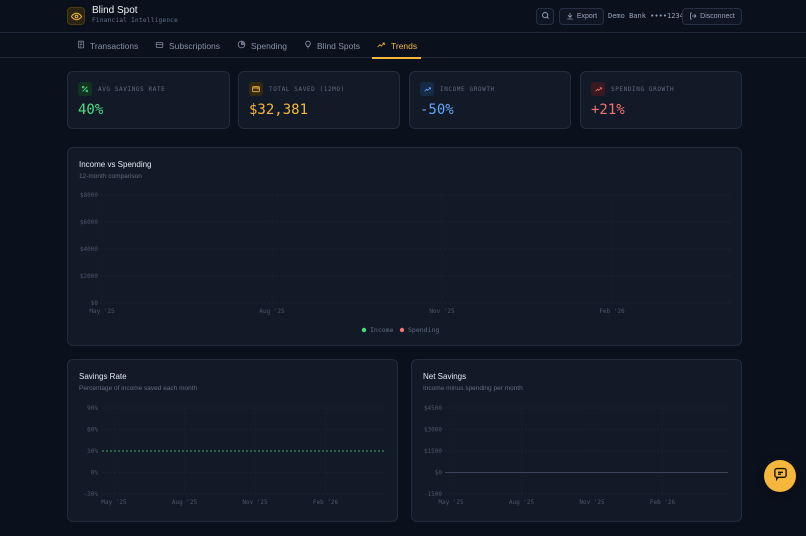  I want to click on y-tick-label: $2000, so click(89, 276).